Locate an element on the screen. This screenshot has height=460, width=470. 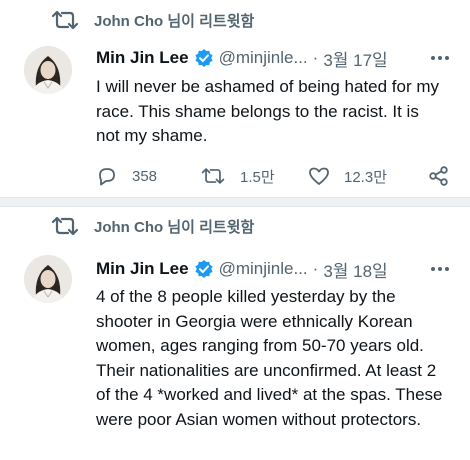
like-button: 12.3만 is located at coordinates (347, 176).